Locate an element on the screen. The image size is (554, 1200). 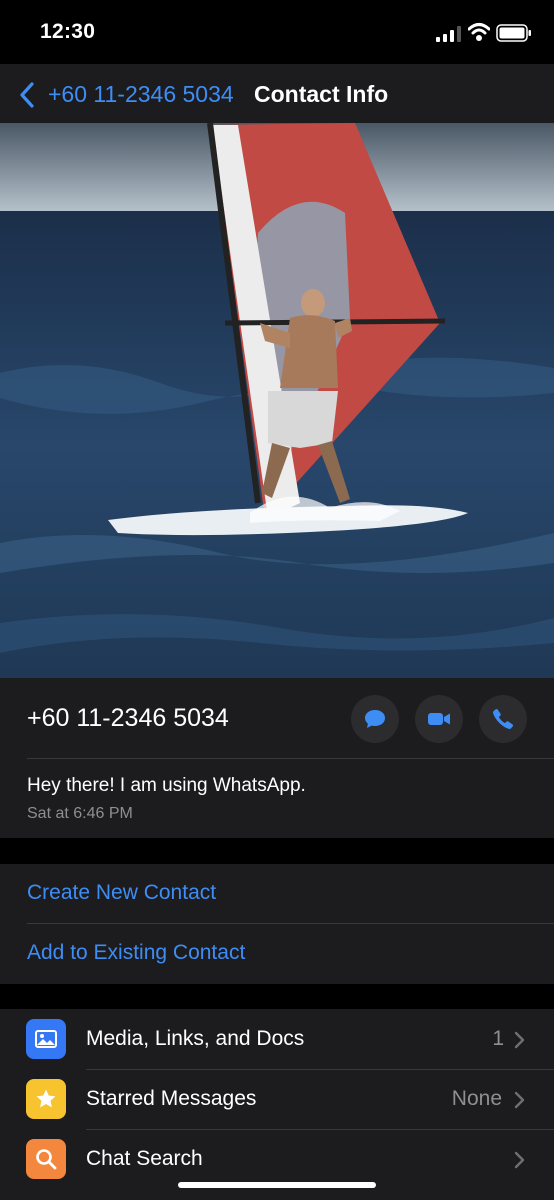
battery-icon is located at coordinates (513, 33).